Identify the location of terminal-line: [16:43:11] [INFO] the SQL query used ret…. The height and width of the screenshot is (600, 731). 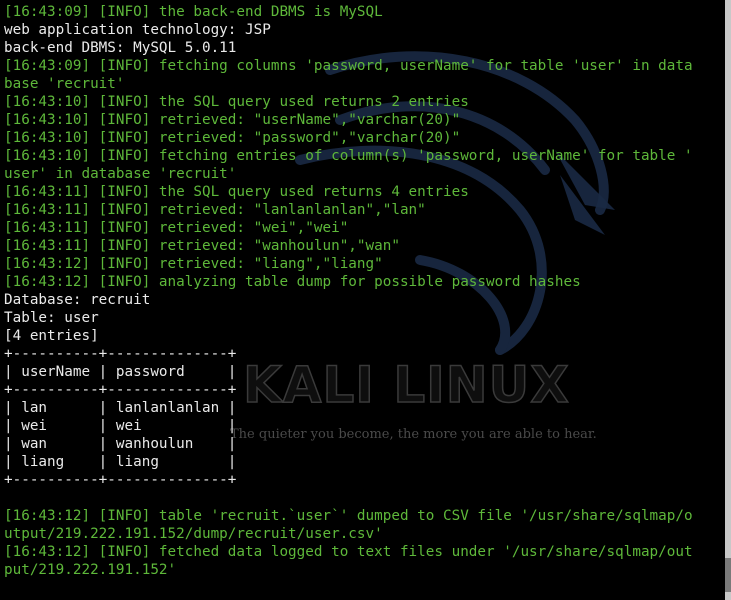
(236, 192).